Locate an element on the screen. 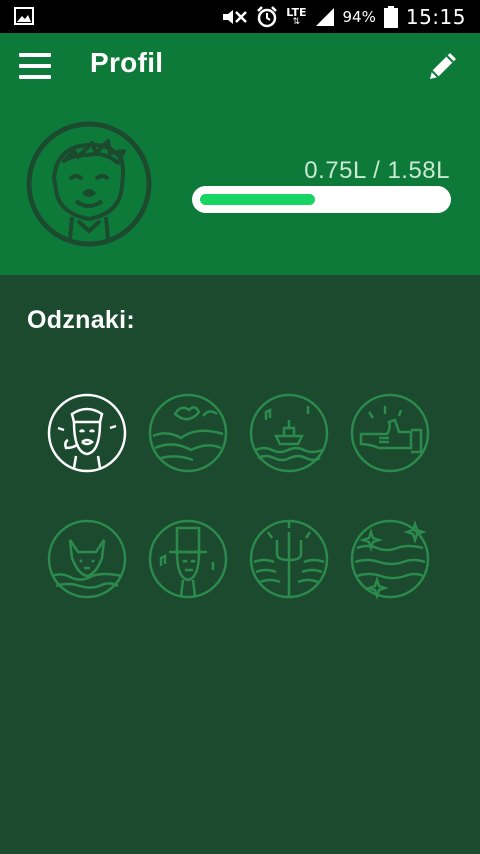  gallery-icon is located at coordinates (24, 16).